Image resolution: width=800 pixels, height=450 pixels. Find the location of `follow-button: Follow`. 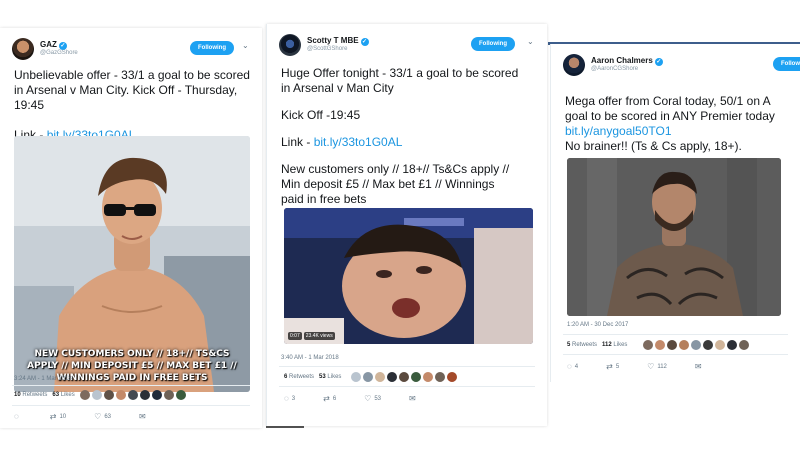

follow-button: Follow is located at coordinates (786, 64).